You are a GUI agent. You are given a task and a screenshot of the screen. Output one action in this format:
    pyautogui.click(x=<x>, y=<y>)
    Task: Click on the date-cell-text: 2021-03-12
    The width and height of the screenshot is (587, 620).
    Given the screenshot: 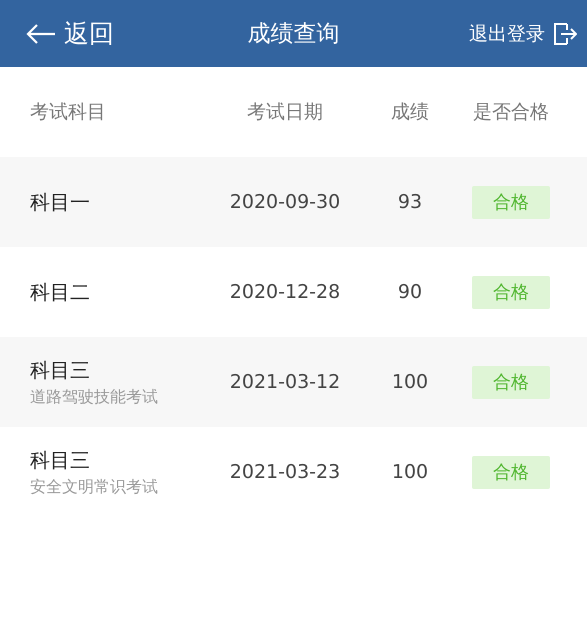 What is the action you would take?
    pyautogui.click(x=285, y=382)
    